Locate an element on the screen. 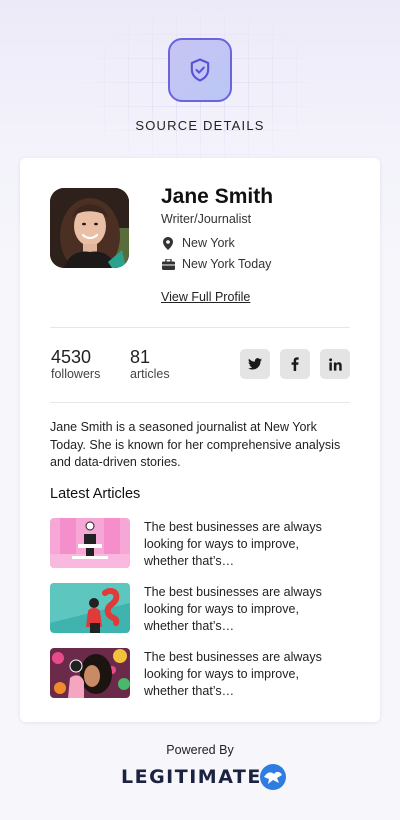 The height and width of the screenshot is (820, 400). view-full-profile-link: View Full Profile is located at coordinates (205, 297).